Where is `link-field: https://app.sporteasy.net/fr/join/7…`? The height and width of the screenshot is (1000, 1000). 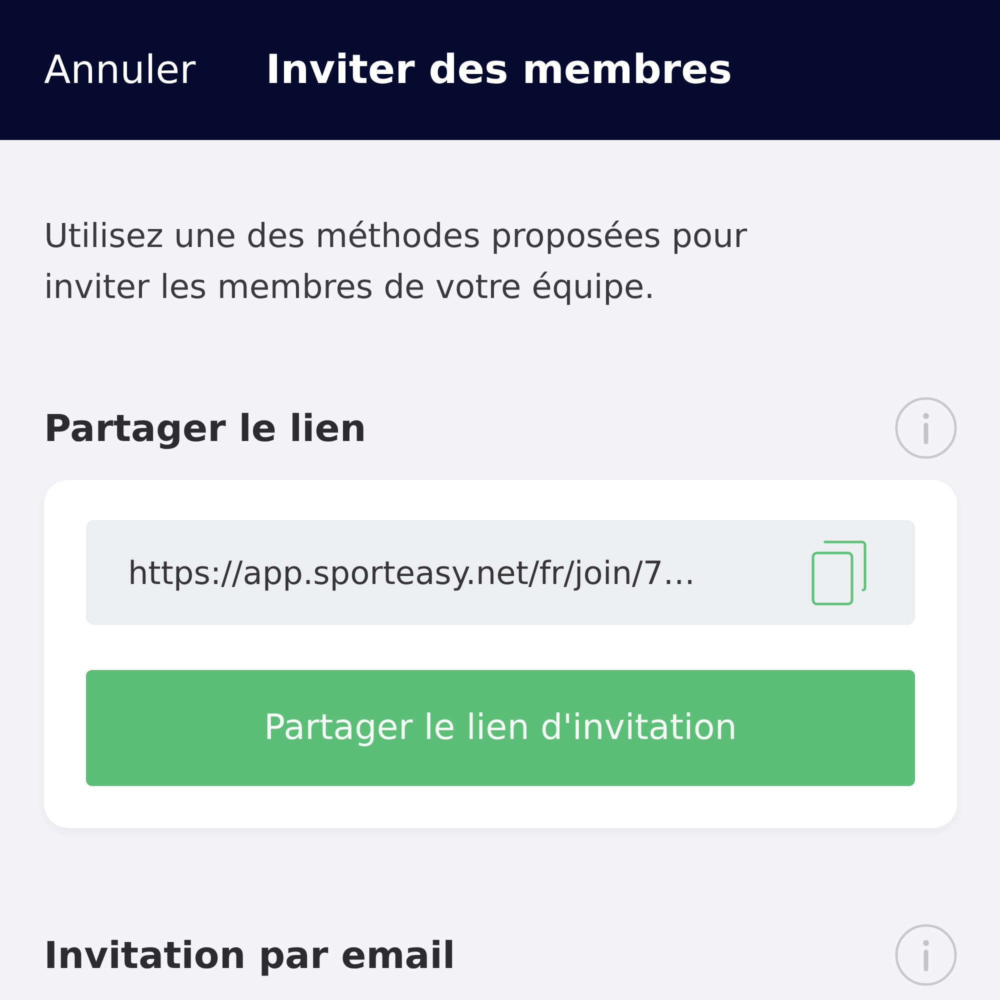 link-field: https://app.sporteasy.net/fr/join/7… is located at coordinates (500, 572).